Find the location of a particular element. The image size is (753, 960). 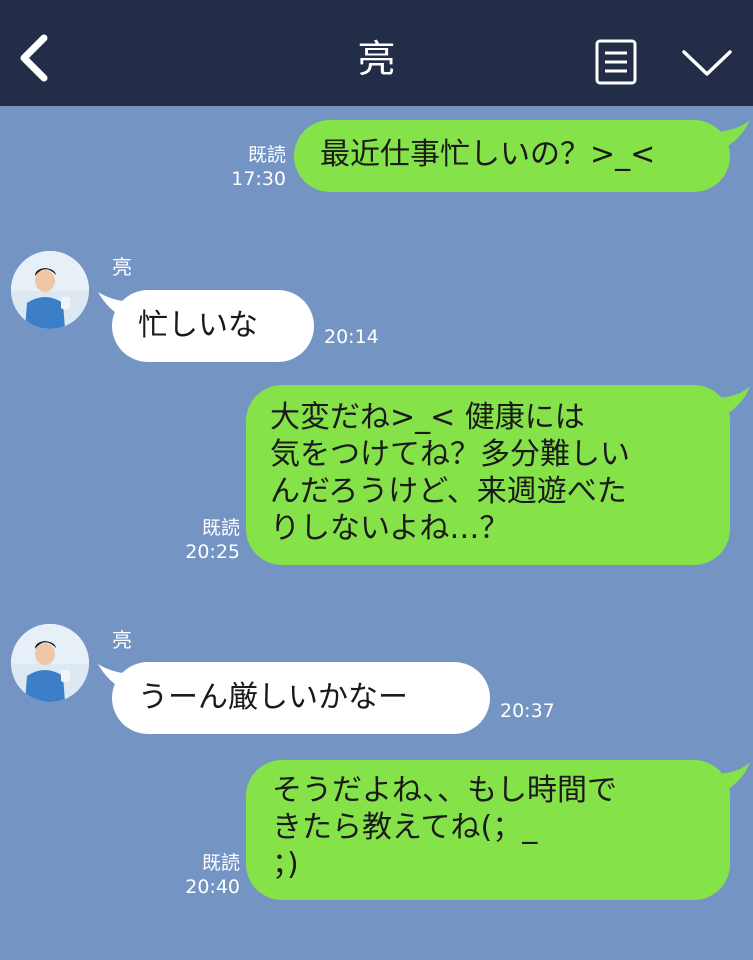

message-text: 最近仕事忙しいの？>_< is located at coordinates (488, 154).